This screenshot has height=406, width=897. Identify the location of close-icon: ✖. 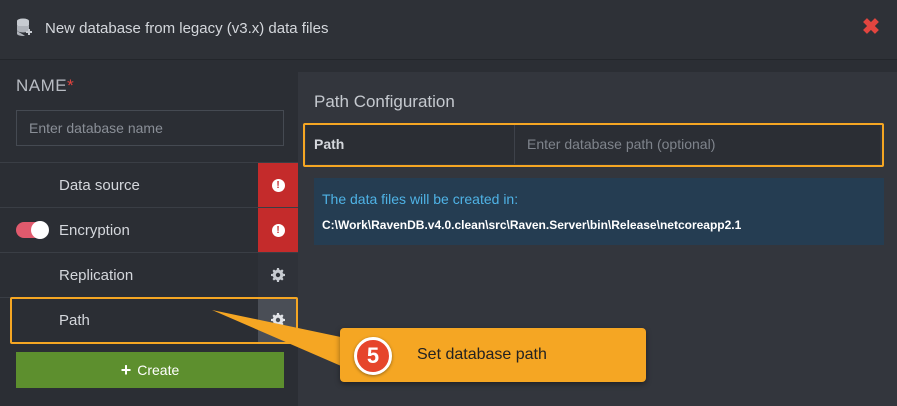
(871, 27).